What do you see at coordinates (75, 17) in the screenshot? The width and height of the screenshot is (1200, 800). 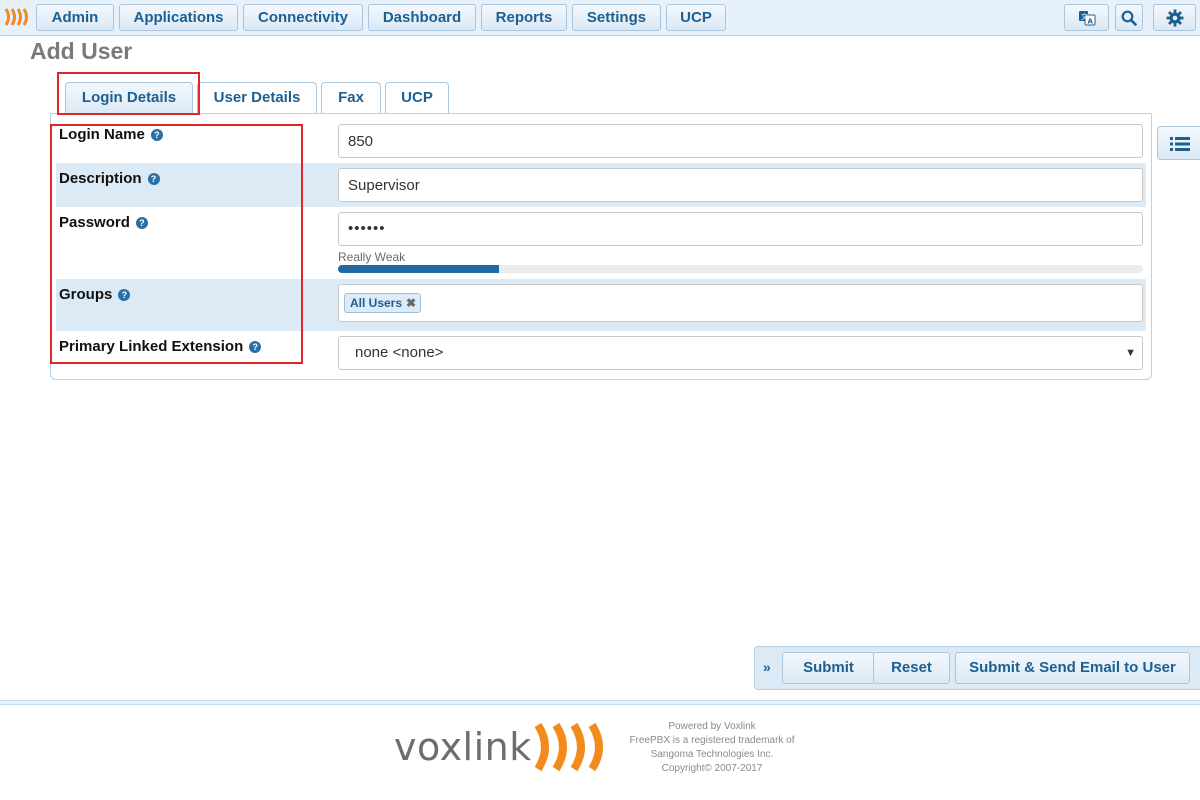 I see `nav-admin: Admin` at bounding box center [75, 17].